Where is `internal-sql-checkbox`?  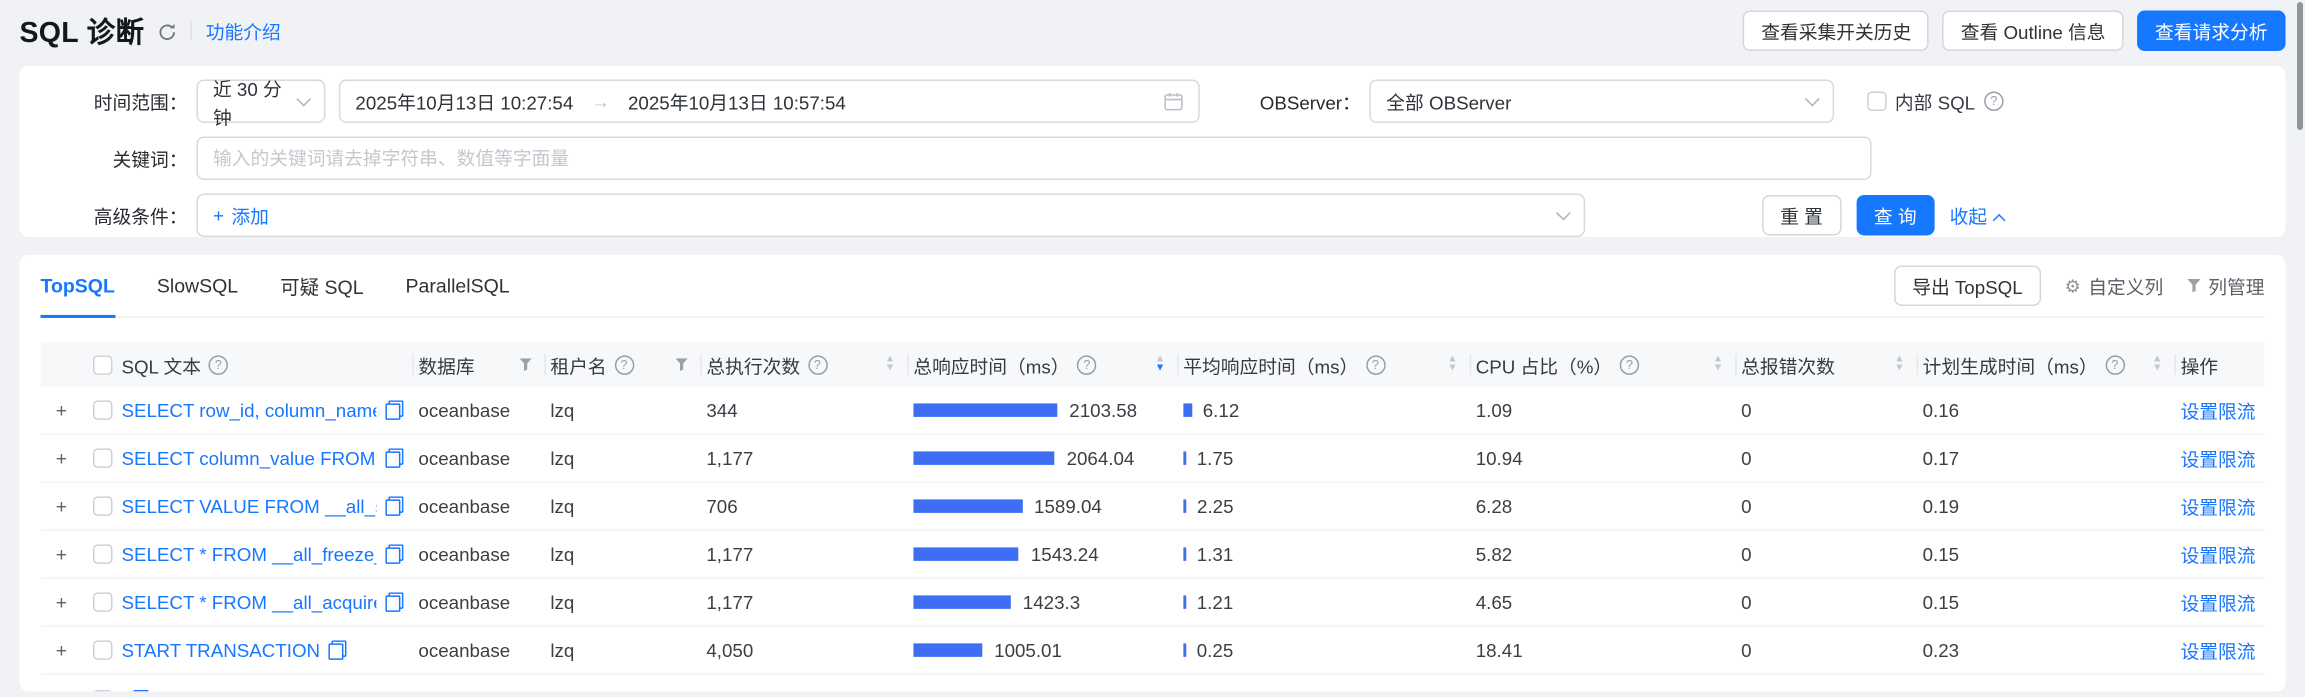
internal-sql-checkbox is located at coordinates (1876, 101).